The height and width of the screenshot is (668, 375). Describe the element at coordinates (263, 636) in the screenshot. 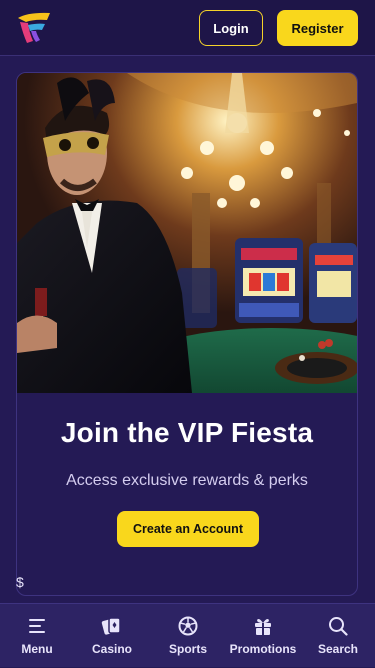

I see `nav-item-promotions: Promotions` at that location.